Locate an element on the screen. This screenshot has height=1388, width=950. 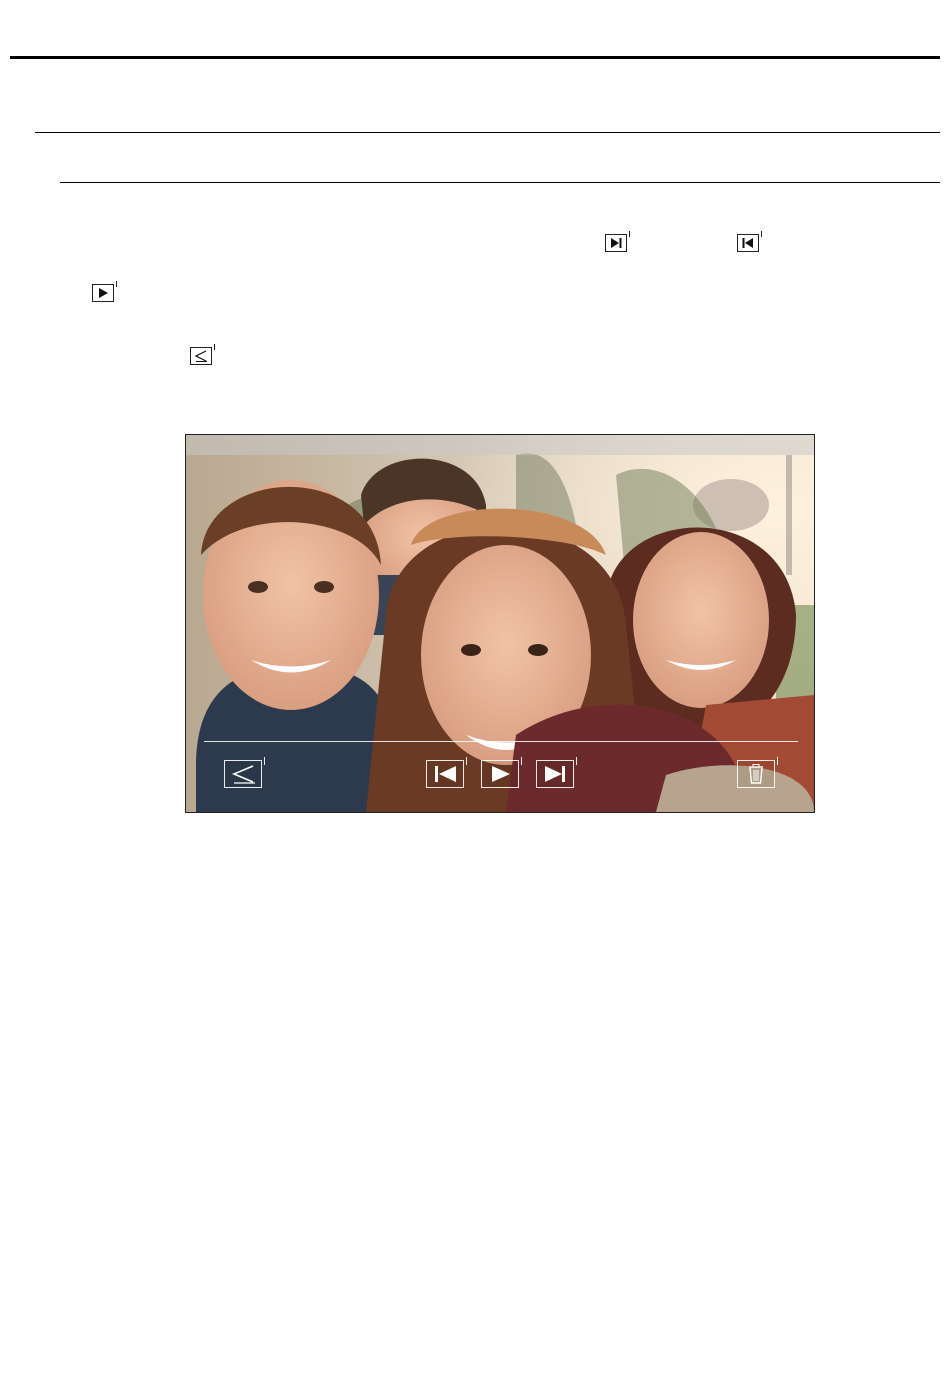
controls-divider is located at coordinates (501, 741).